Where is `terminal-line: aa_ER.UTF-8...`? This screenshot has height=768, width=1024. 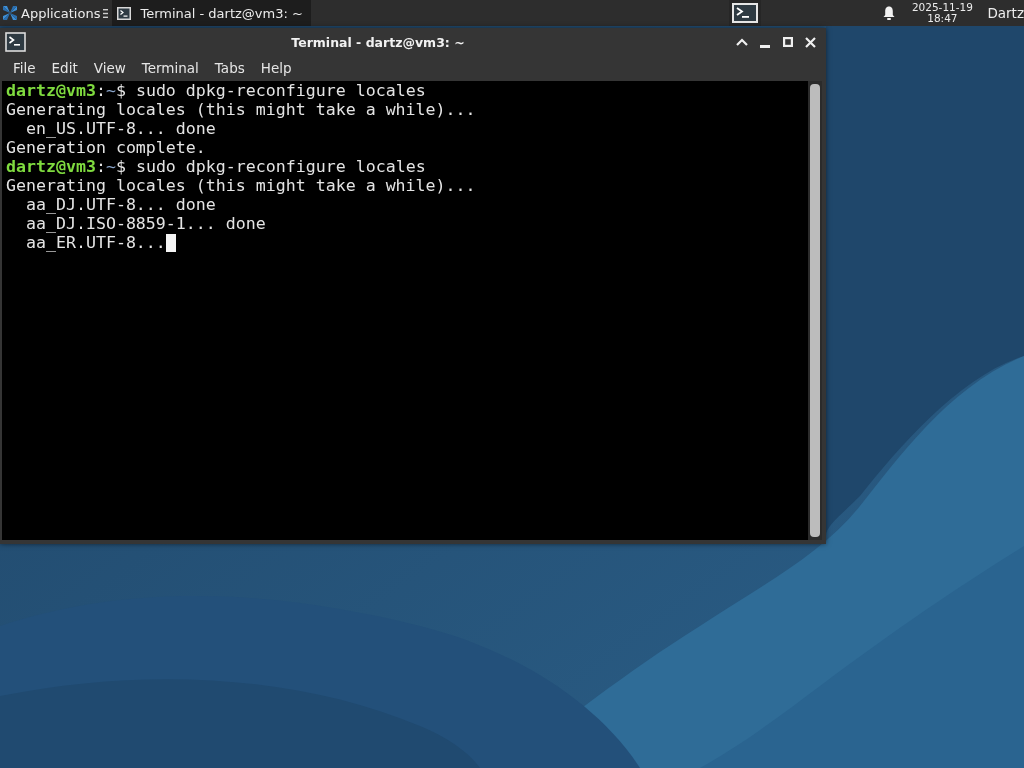 terminal-line: aa_ER.UTF-8... is located at coordinates (95, 242).